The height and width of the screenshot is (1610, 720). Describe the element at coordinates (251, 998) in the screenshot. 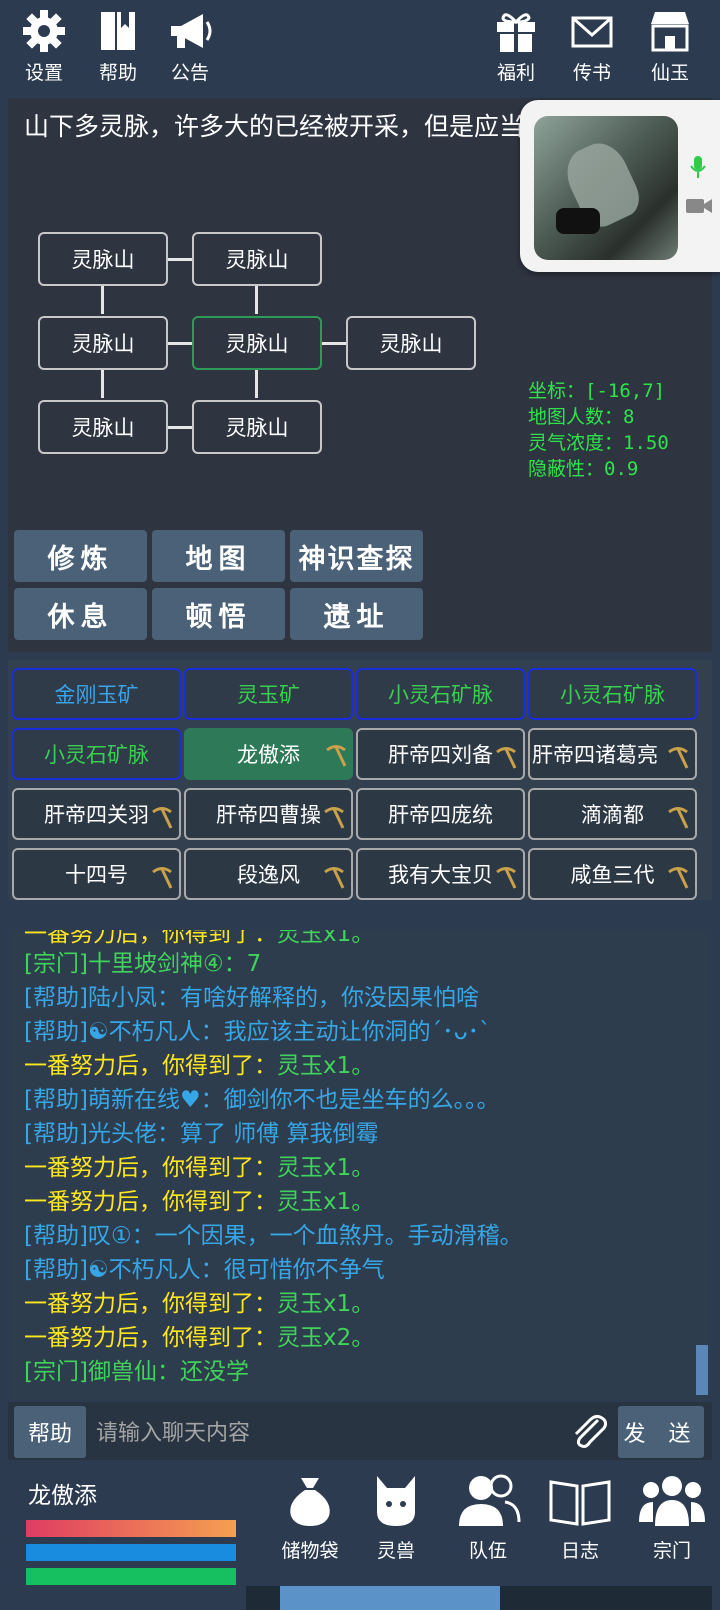

I see `chat-message: [帮助]陆小凤：有啥好解释的，你没因果怕啥` at that location.